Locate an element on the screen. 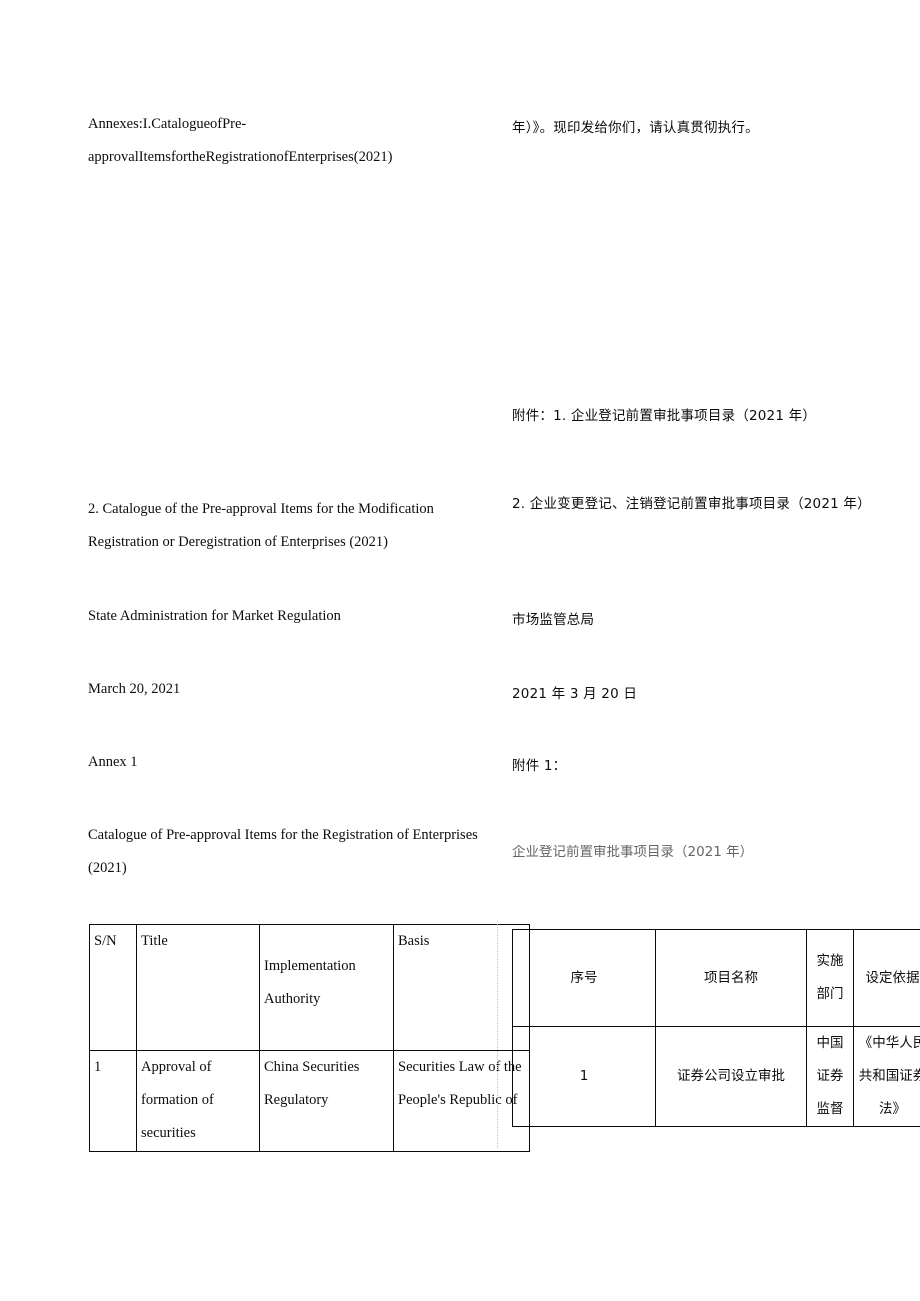 This screenshot has height=1301, width=920. cell-title: 证券公司设立审批 is located at coordinates (731, 1076).